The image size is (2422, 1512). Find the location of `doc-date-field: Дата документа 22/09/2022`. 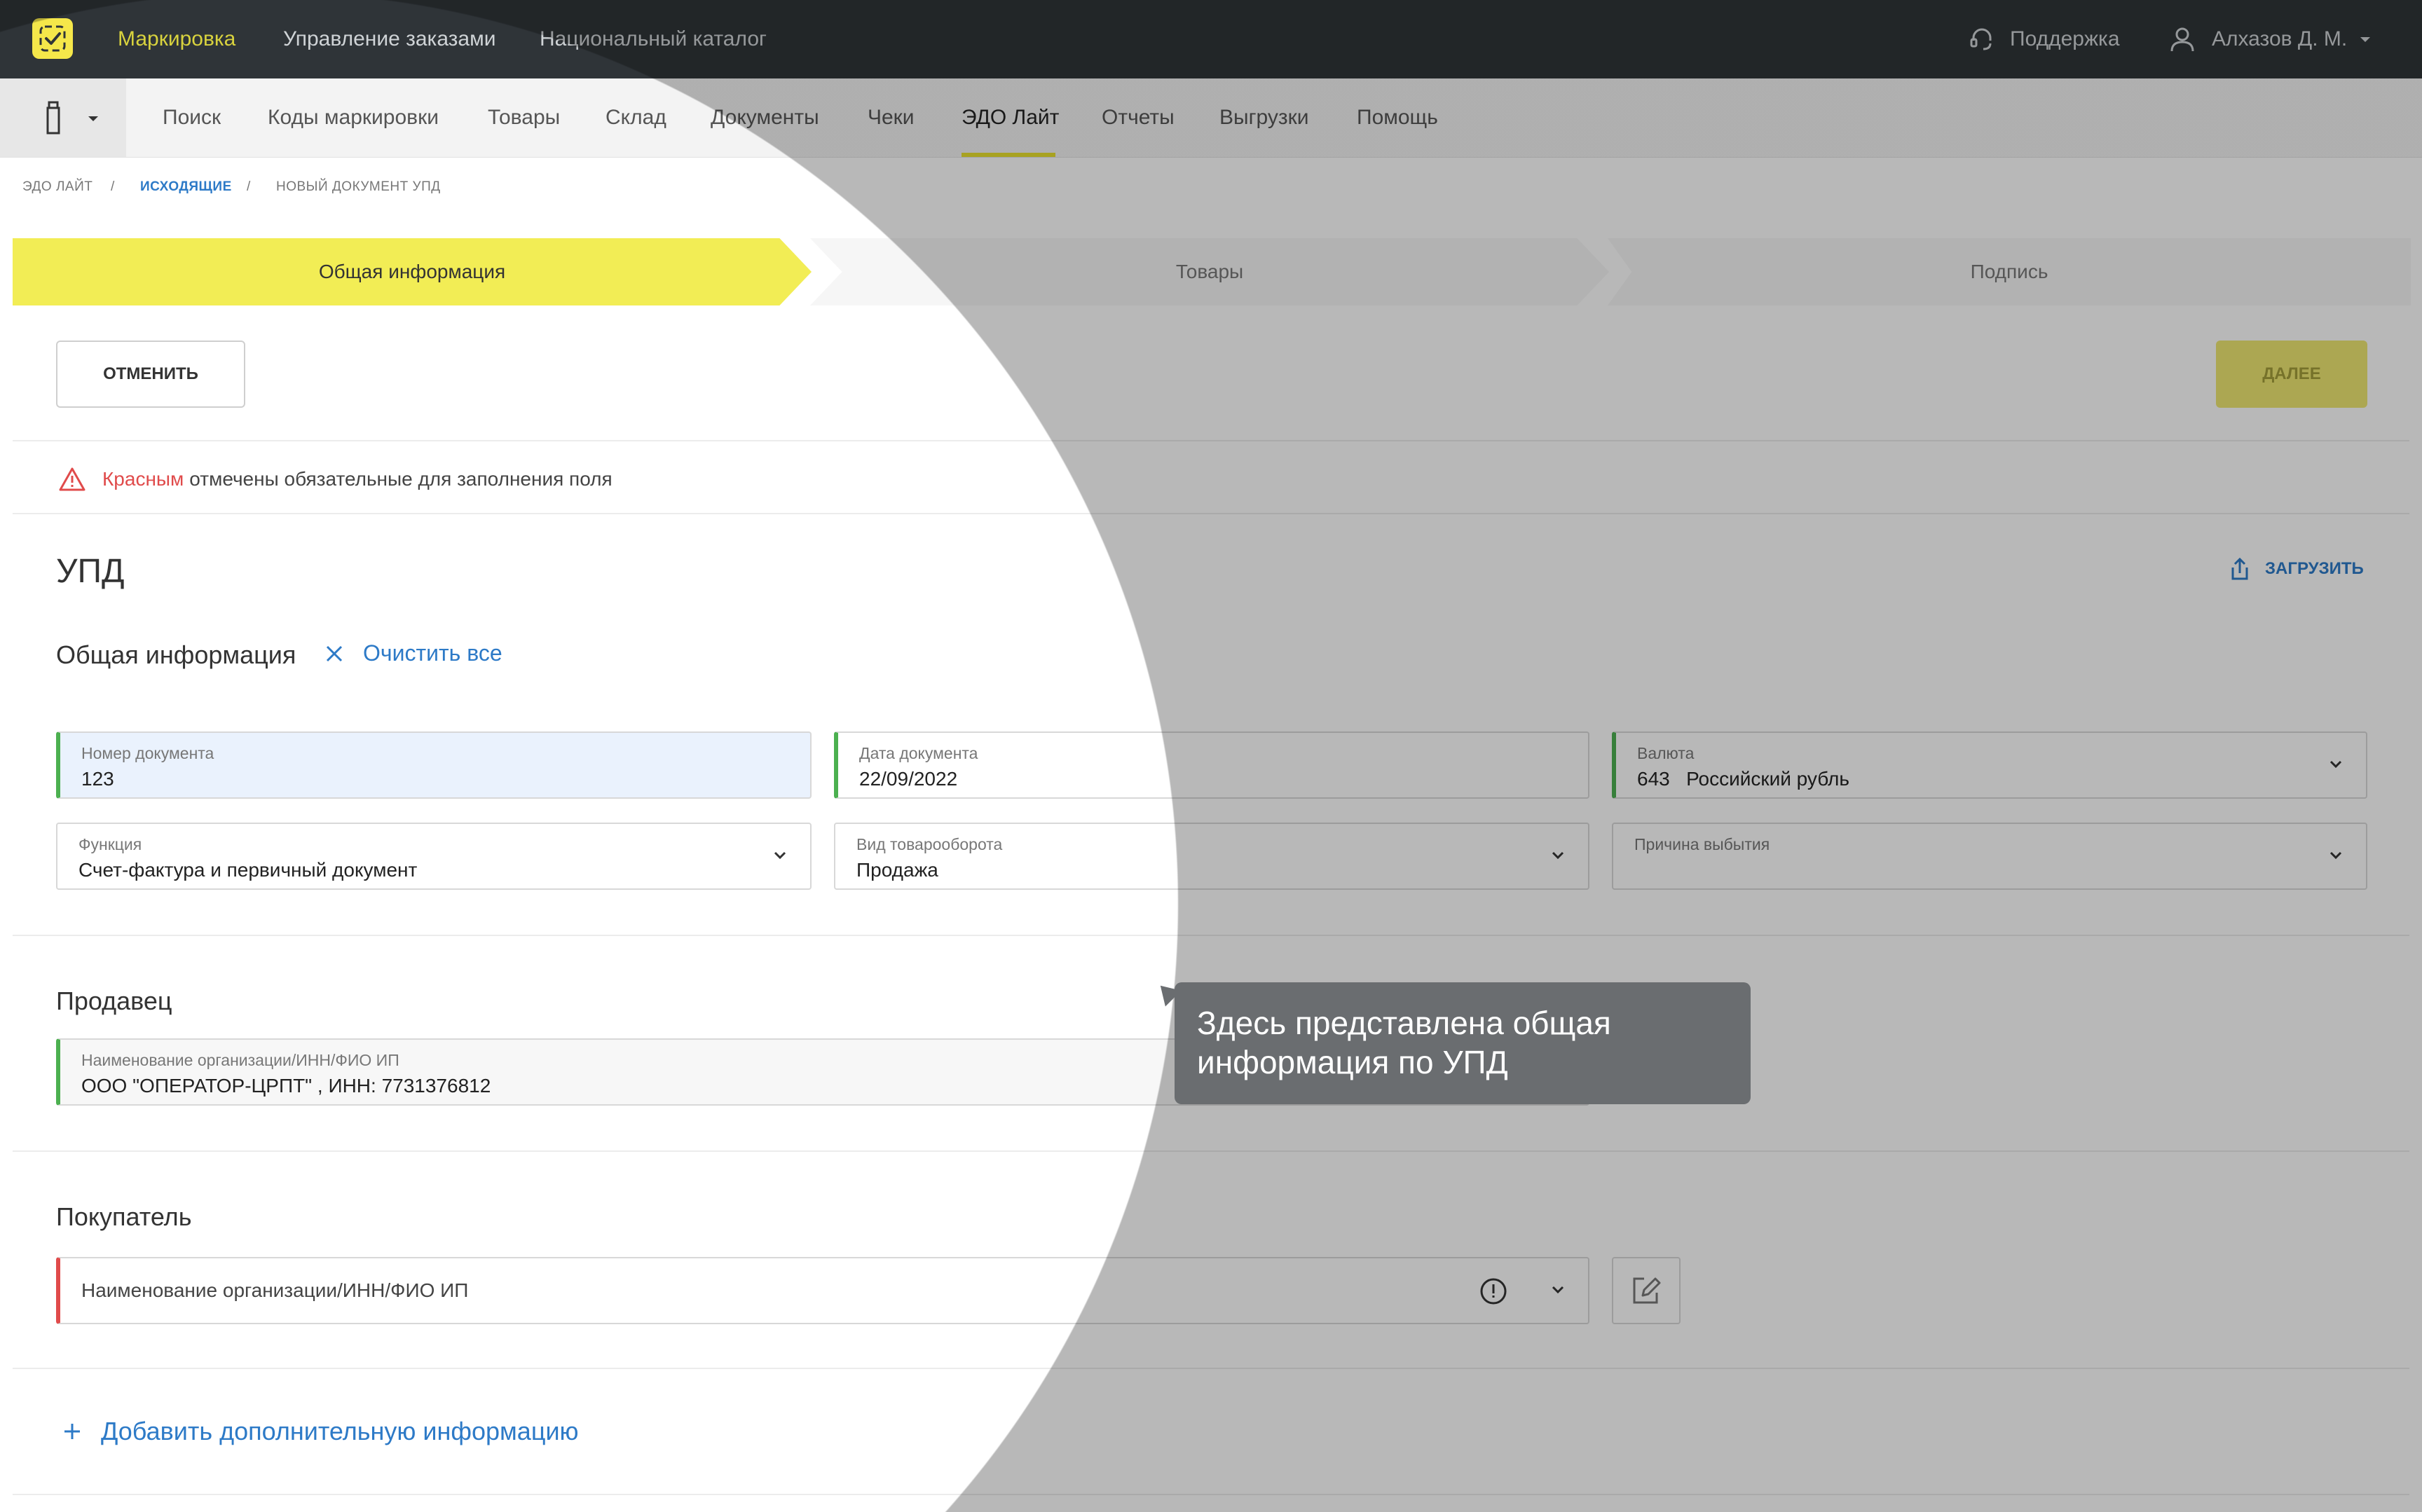

doc-date-field: Дата документа 22/09/2022 is located at coordinates (1211, 765).